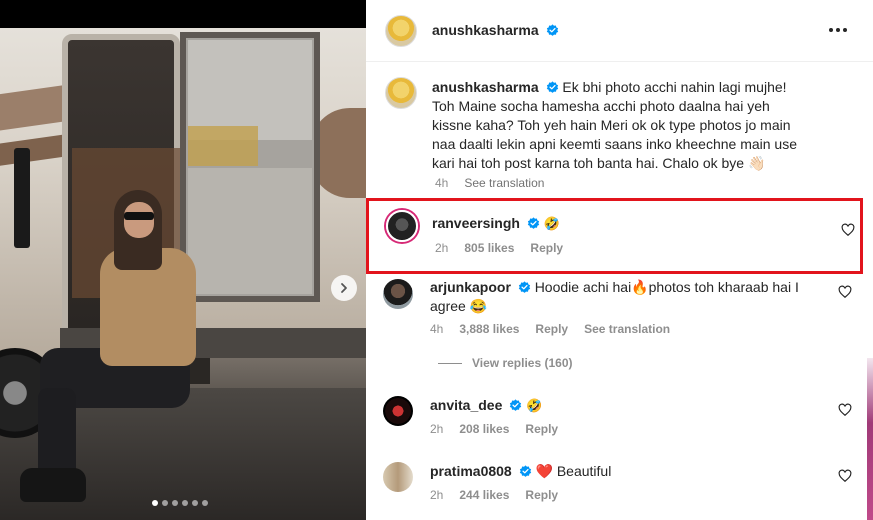 The image size is (873, 520). Describe the element at coordinates (471, 471) in the screenshot. I see `comment-username: pratima0808` at that location.